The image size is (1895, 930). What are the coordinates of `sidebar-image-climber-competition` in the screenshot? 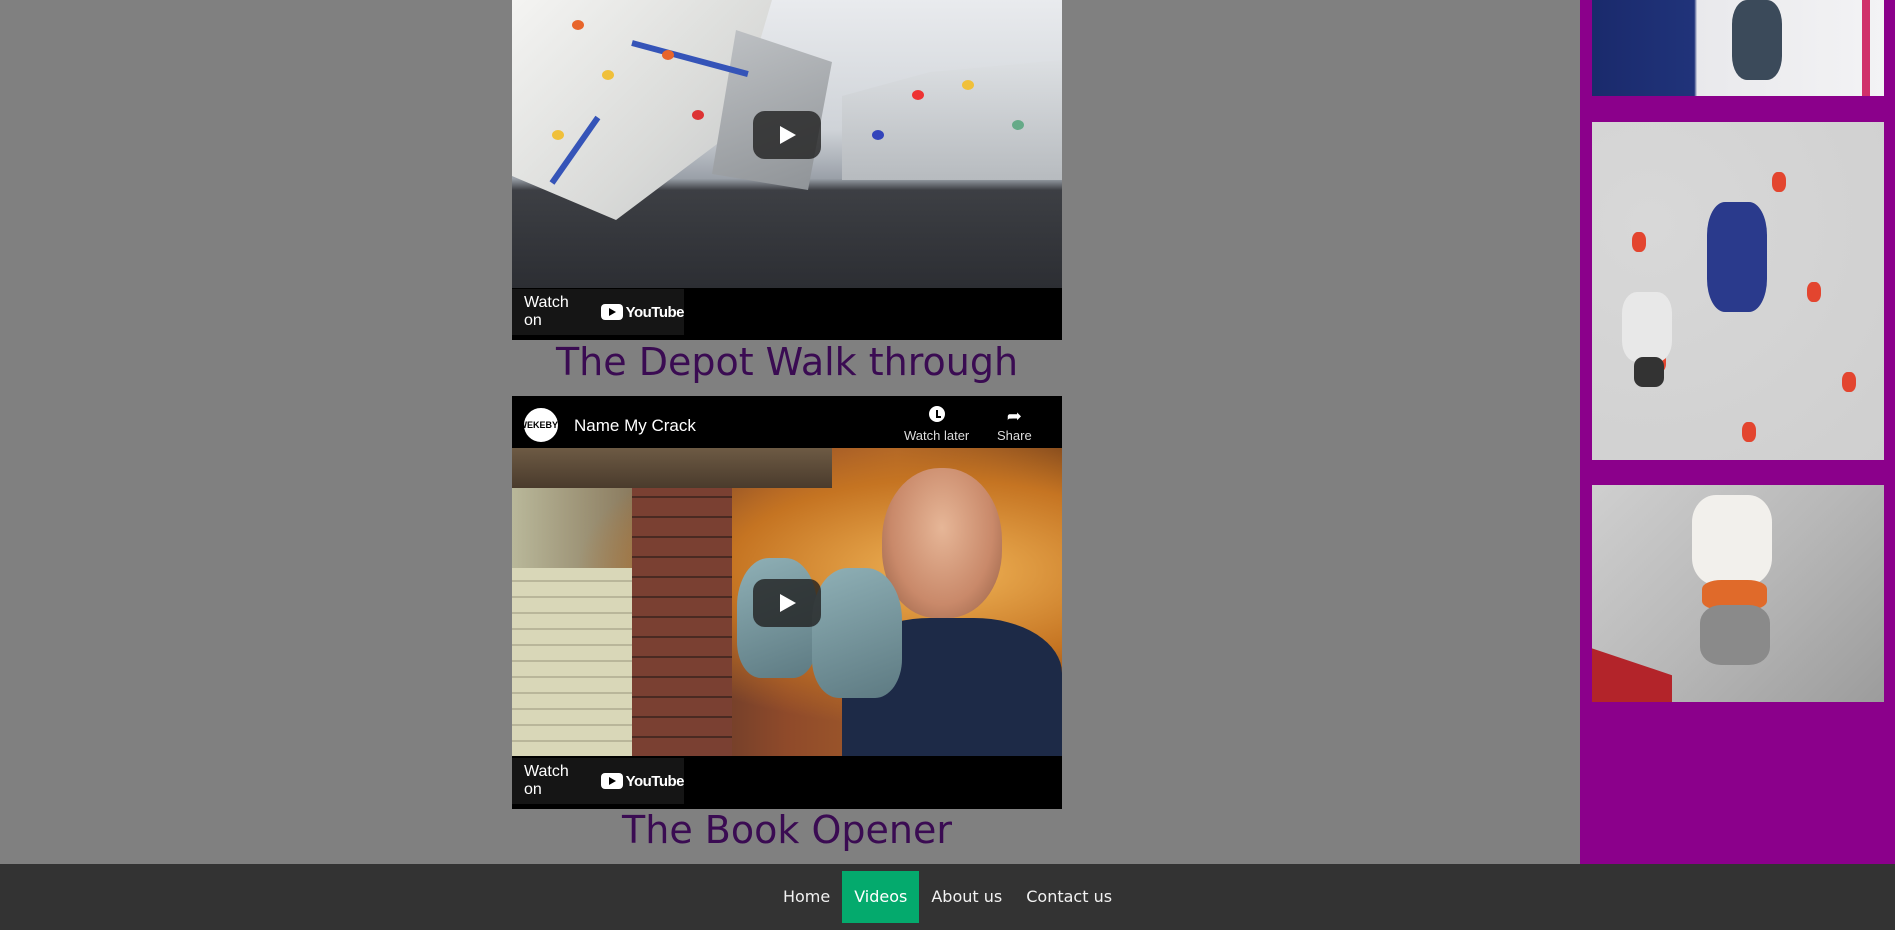 It's located at (1738, 48).